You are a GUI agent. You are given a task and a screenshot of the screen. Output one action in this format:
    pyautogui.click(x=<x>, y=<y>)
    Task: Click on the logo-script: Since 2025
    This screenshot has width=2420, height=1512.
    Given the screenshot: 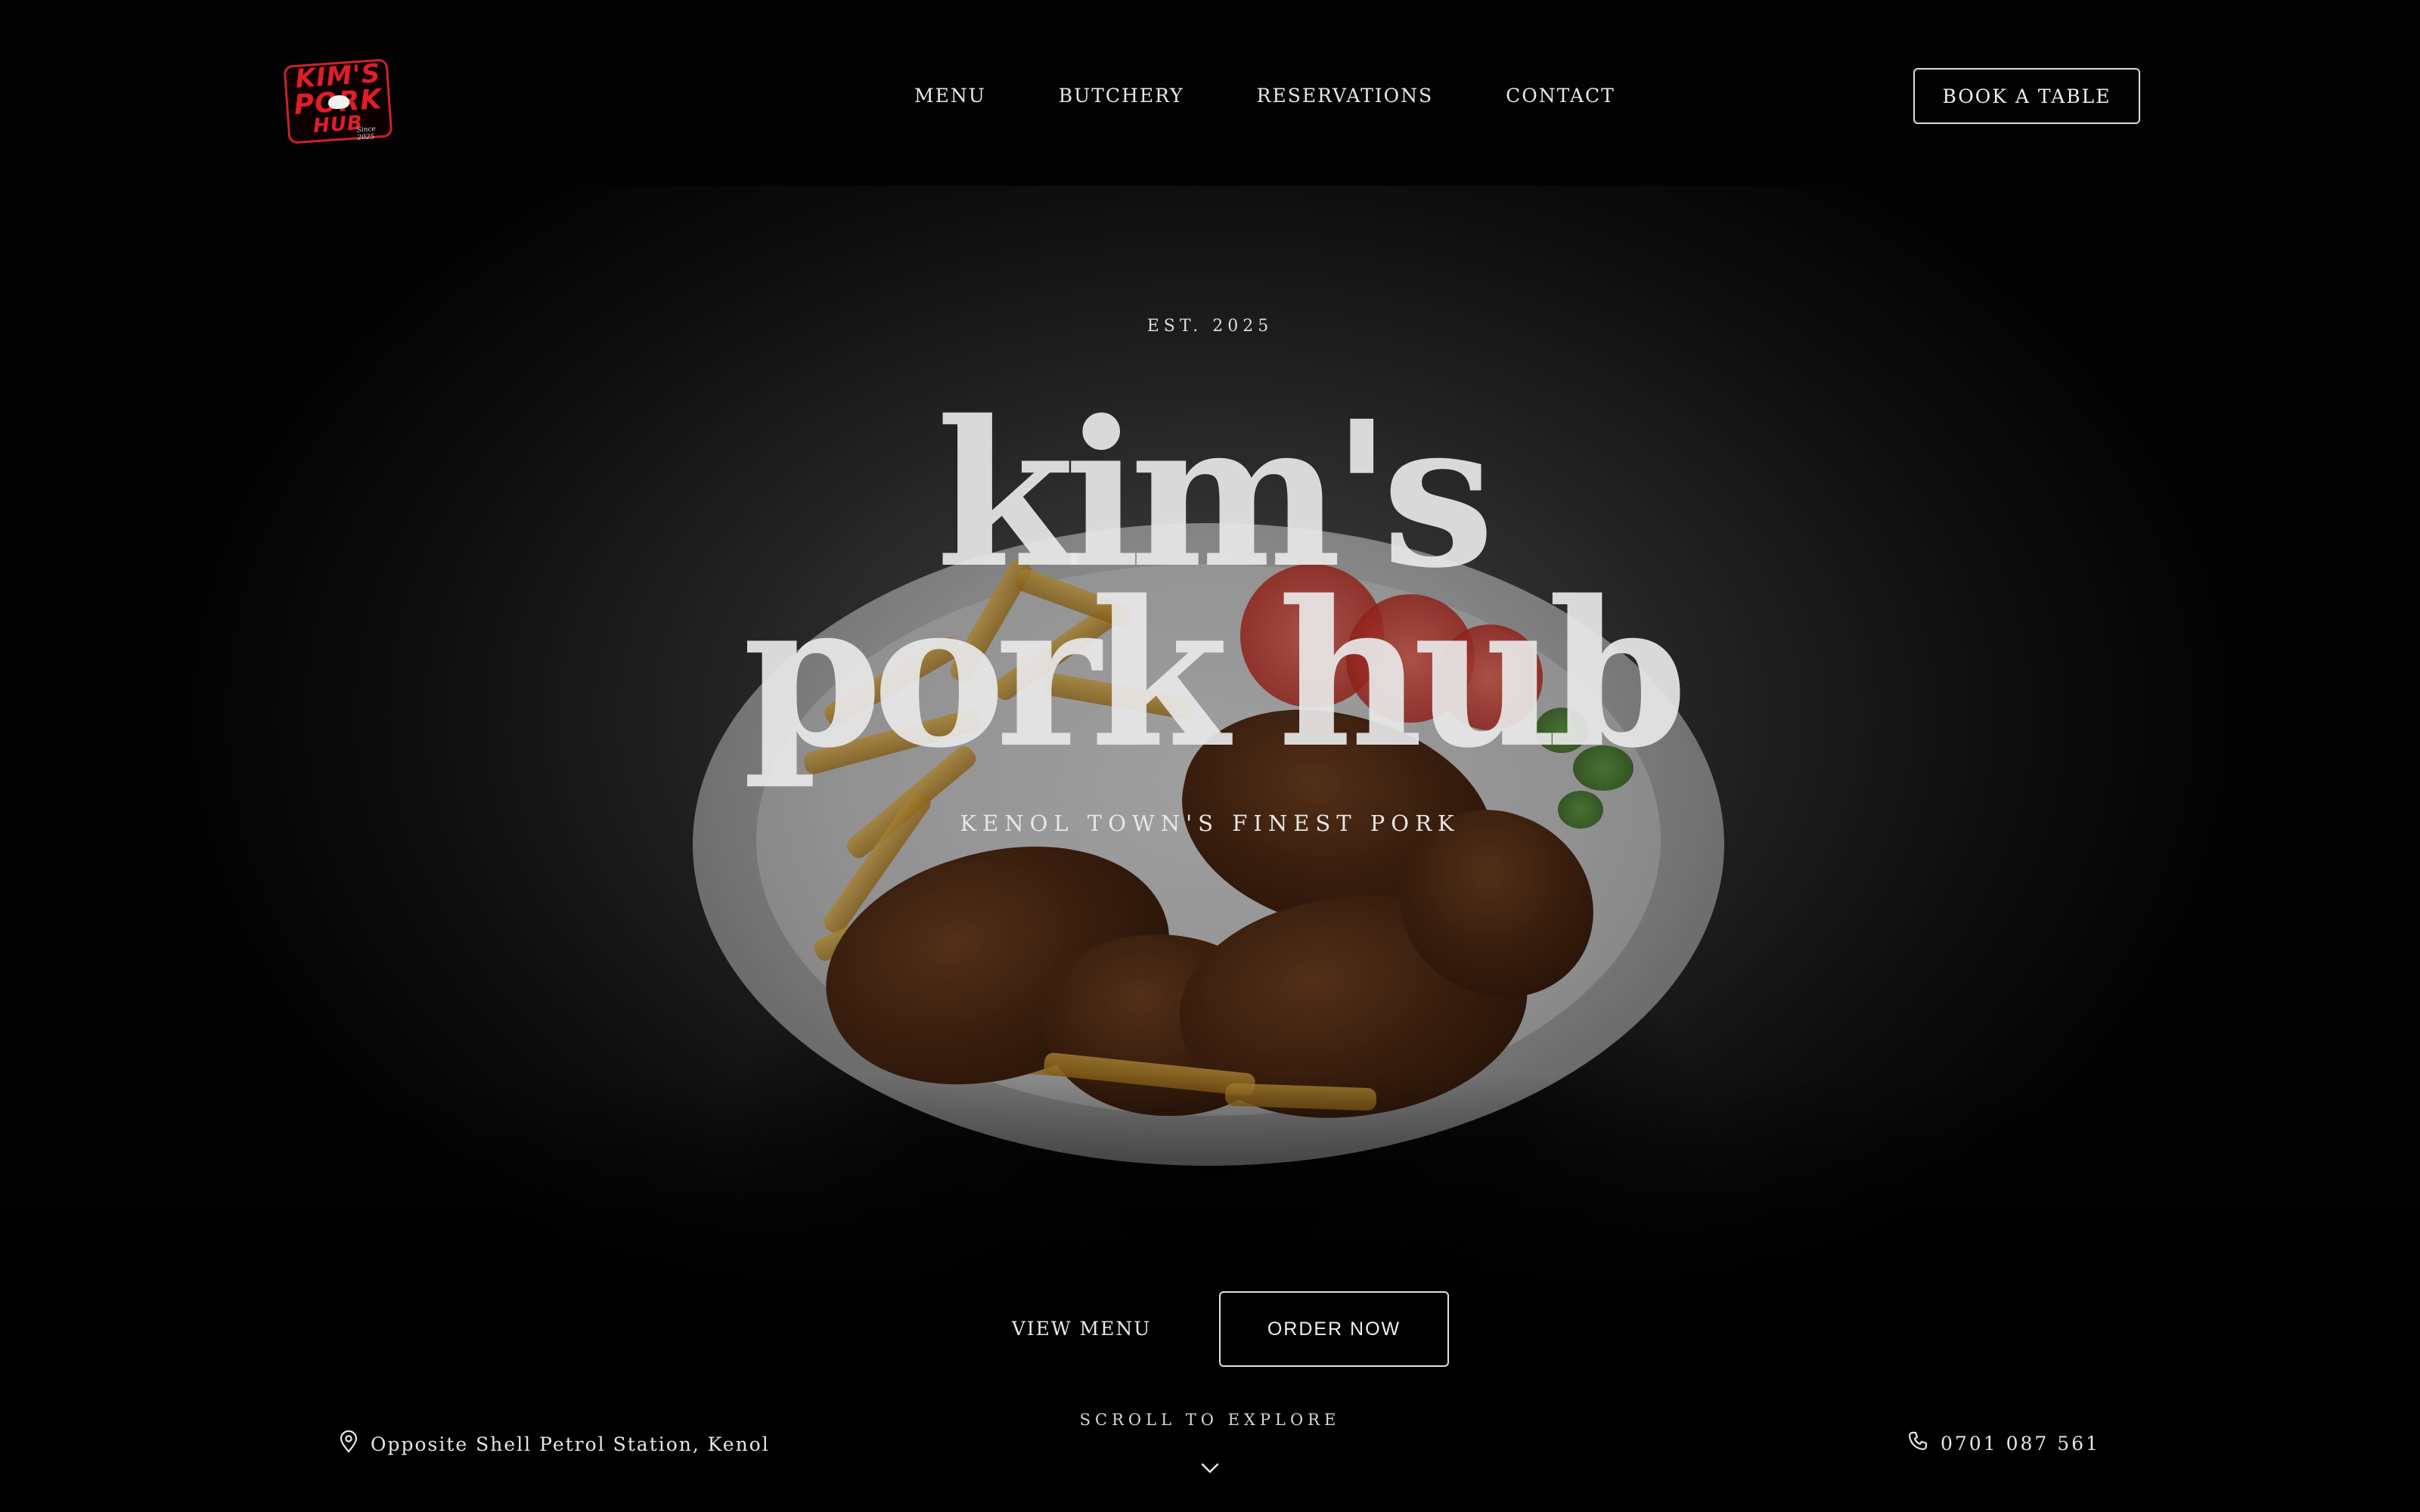 What is the action you would take?
    pyautogui.click(x=366, y=133)
    